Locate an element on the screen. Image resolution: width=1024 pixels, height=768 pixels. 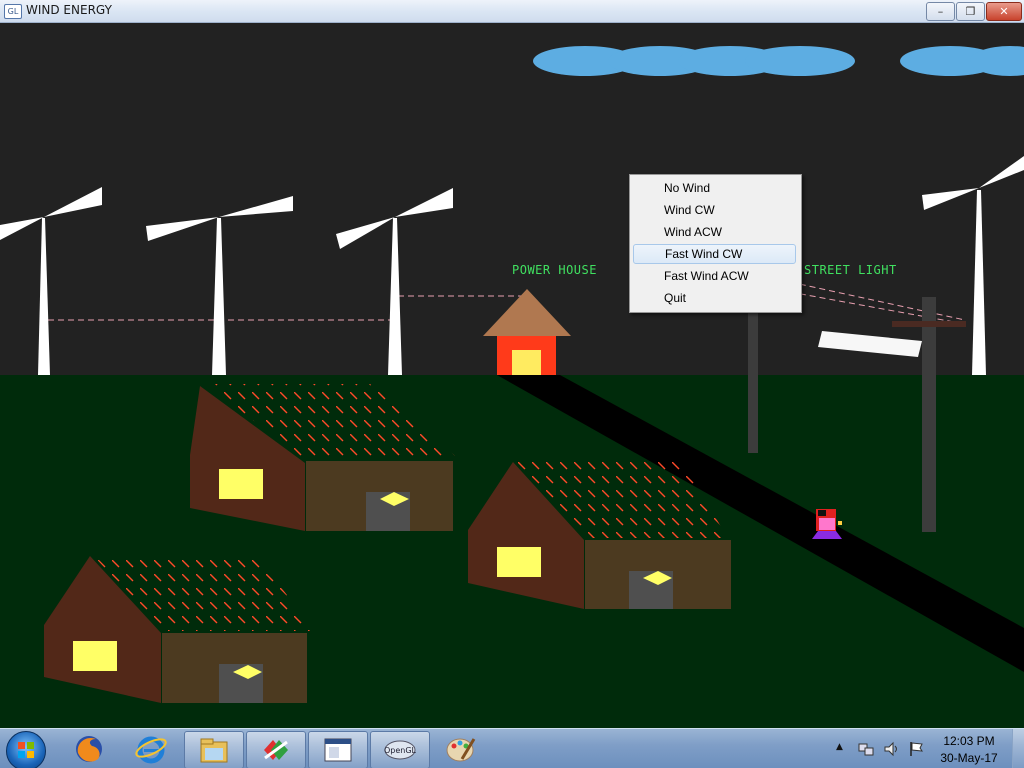
windows-start-icon is located at coordinates (26, 750).